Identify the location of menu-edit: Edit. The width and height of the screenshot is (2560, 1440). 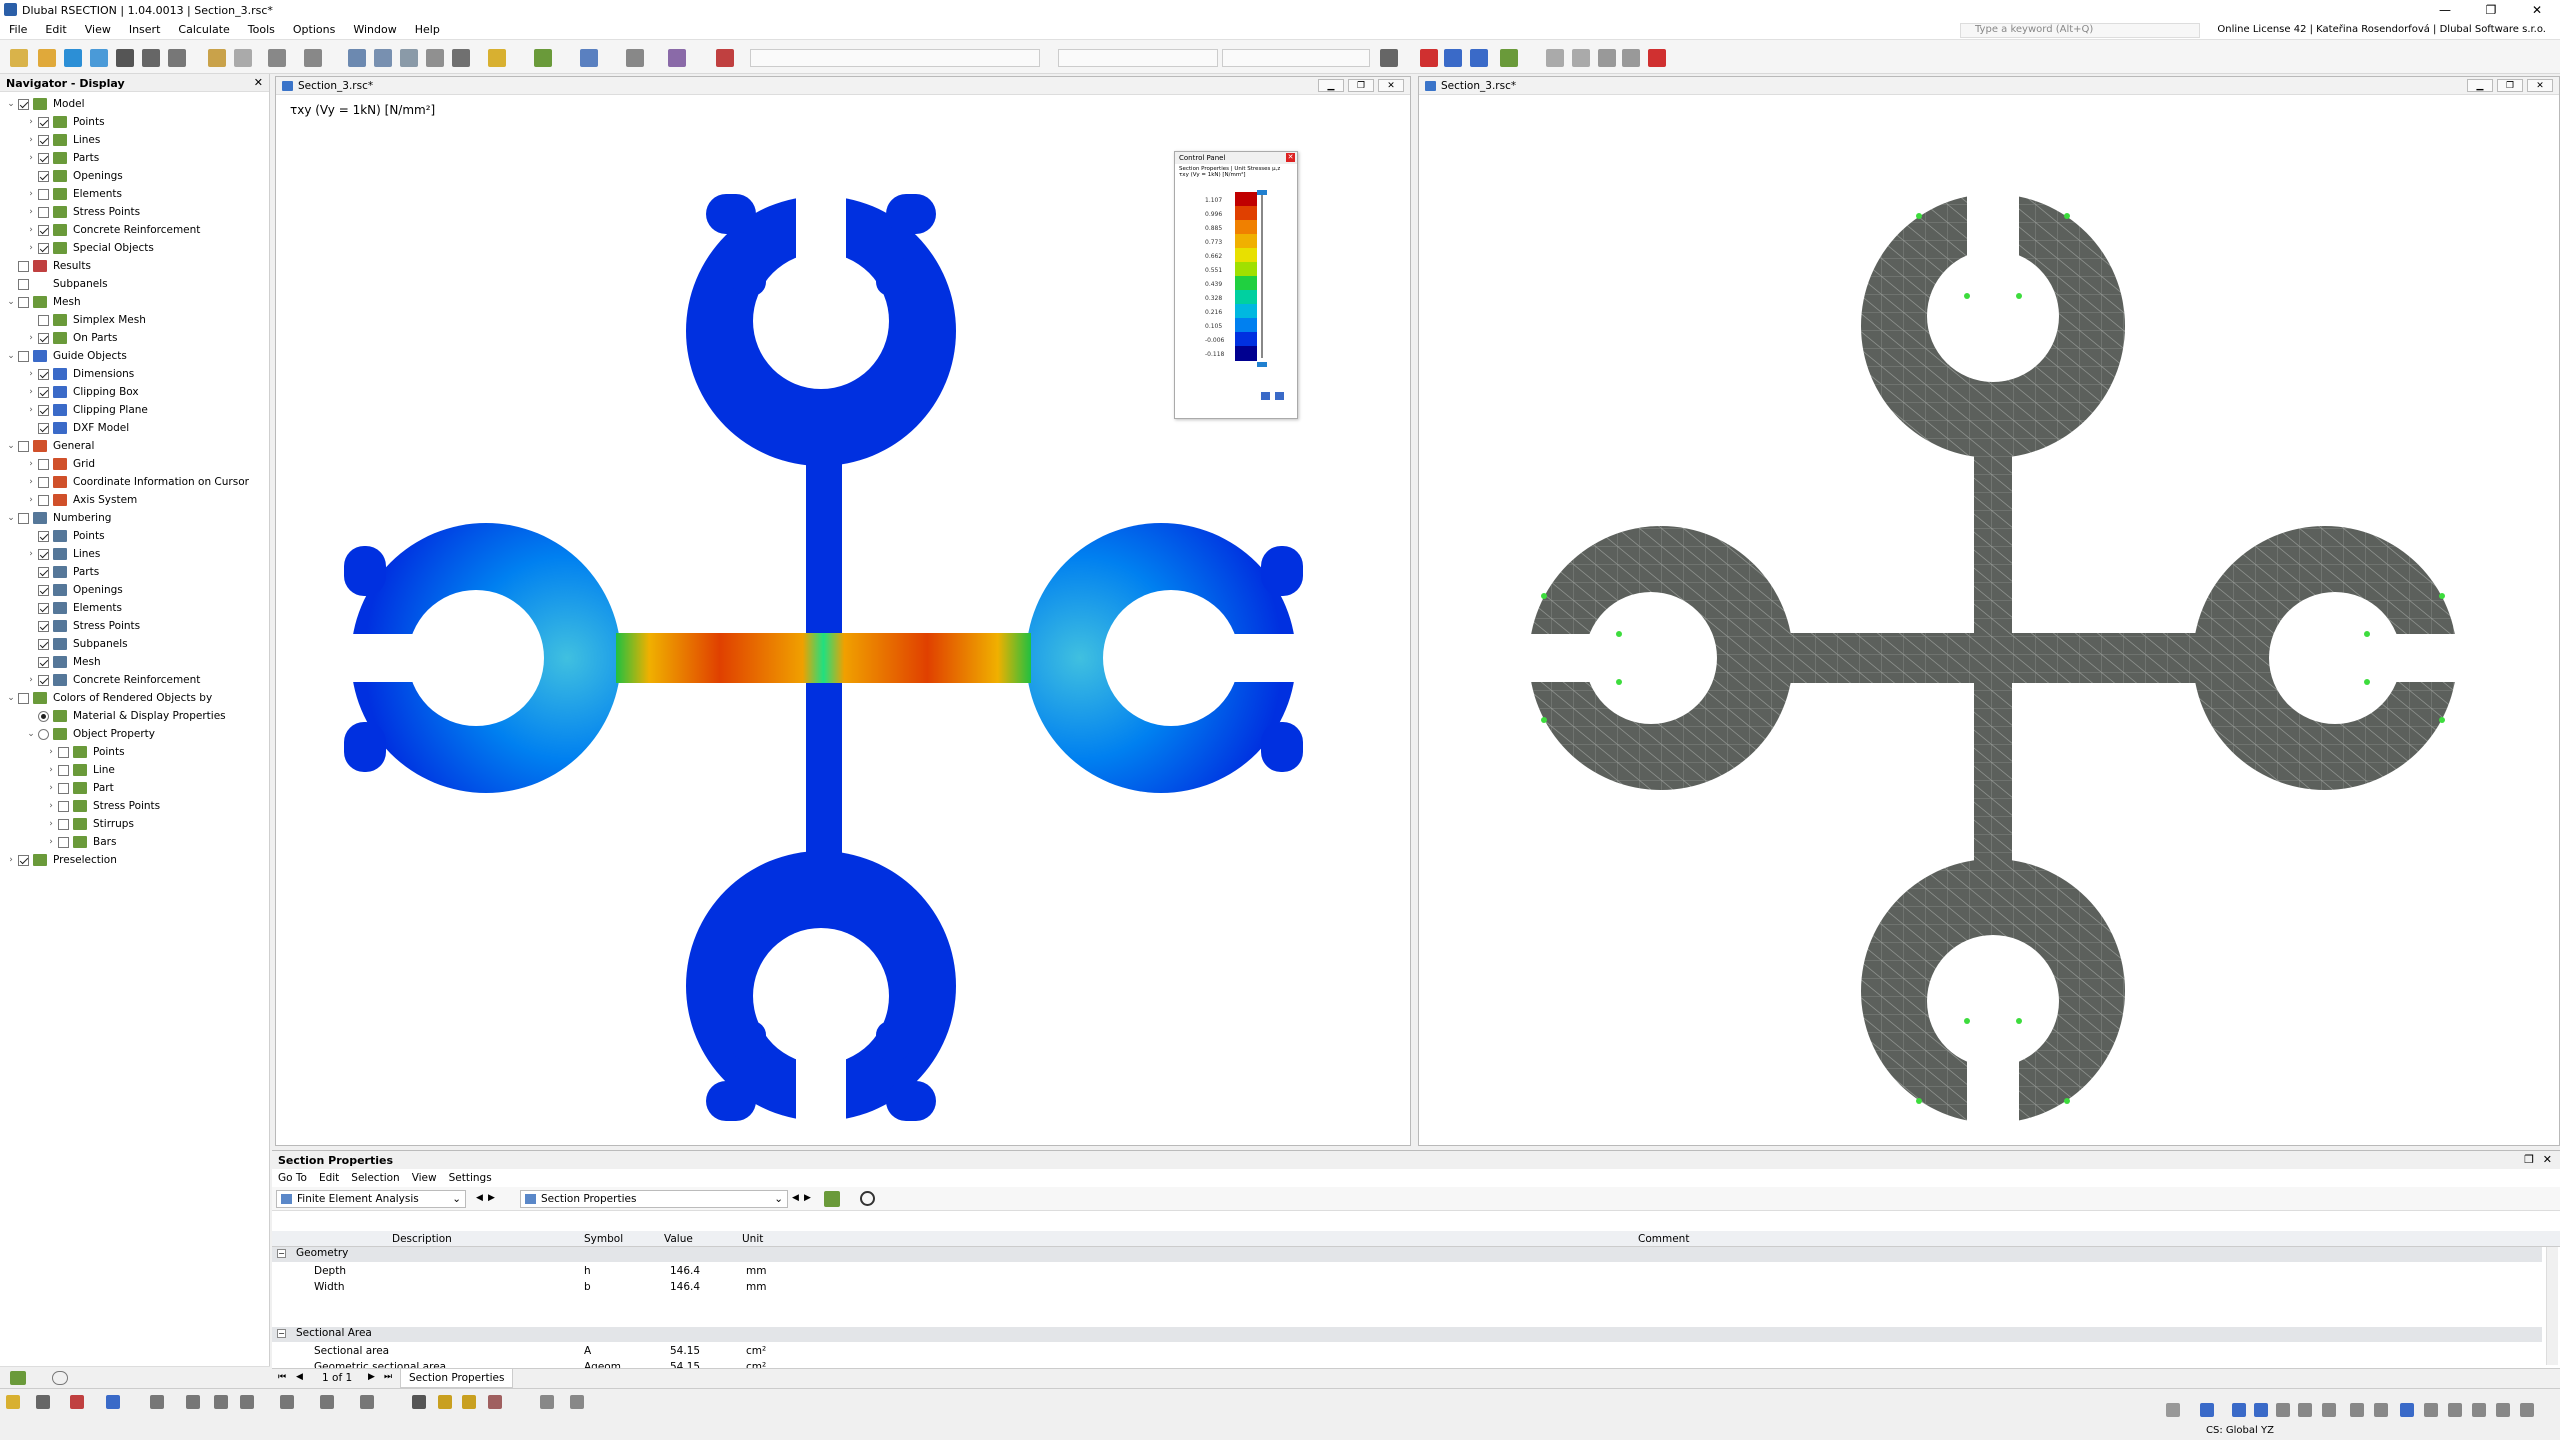
(55, 29).